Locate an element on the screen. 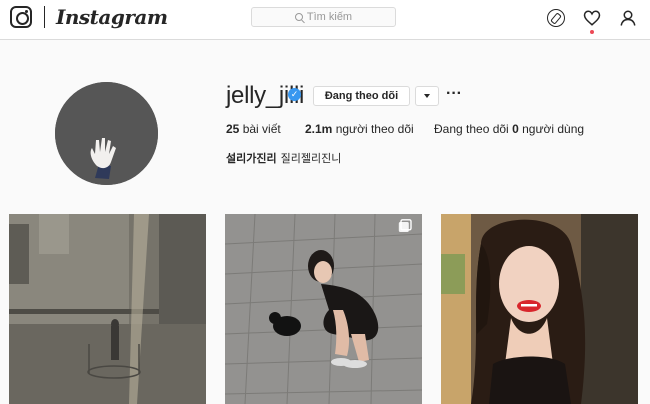 The width and height of the screenshot is (650, 404). multiple-photos-icon is located at coordinates (405, 225).